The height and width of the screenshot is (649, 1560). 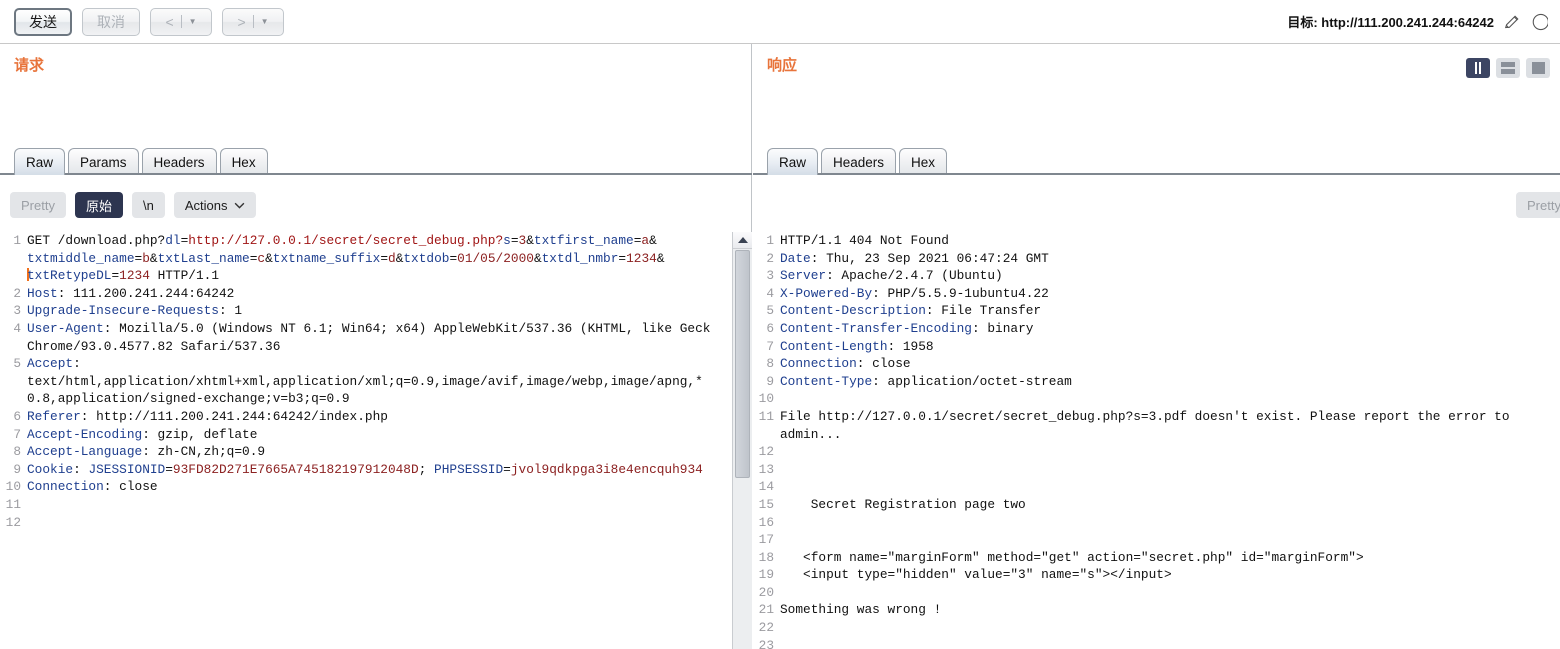 What do you see at coordinates (85, 452) in the screenshot?
I see `code-token: Accept-Language` at bounding box center [85, 452].